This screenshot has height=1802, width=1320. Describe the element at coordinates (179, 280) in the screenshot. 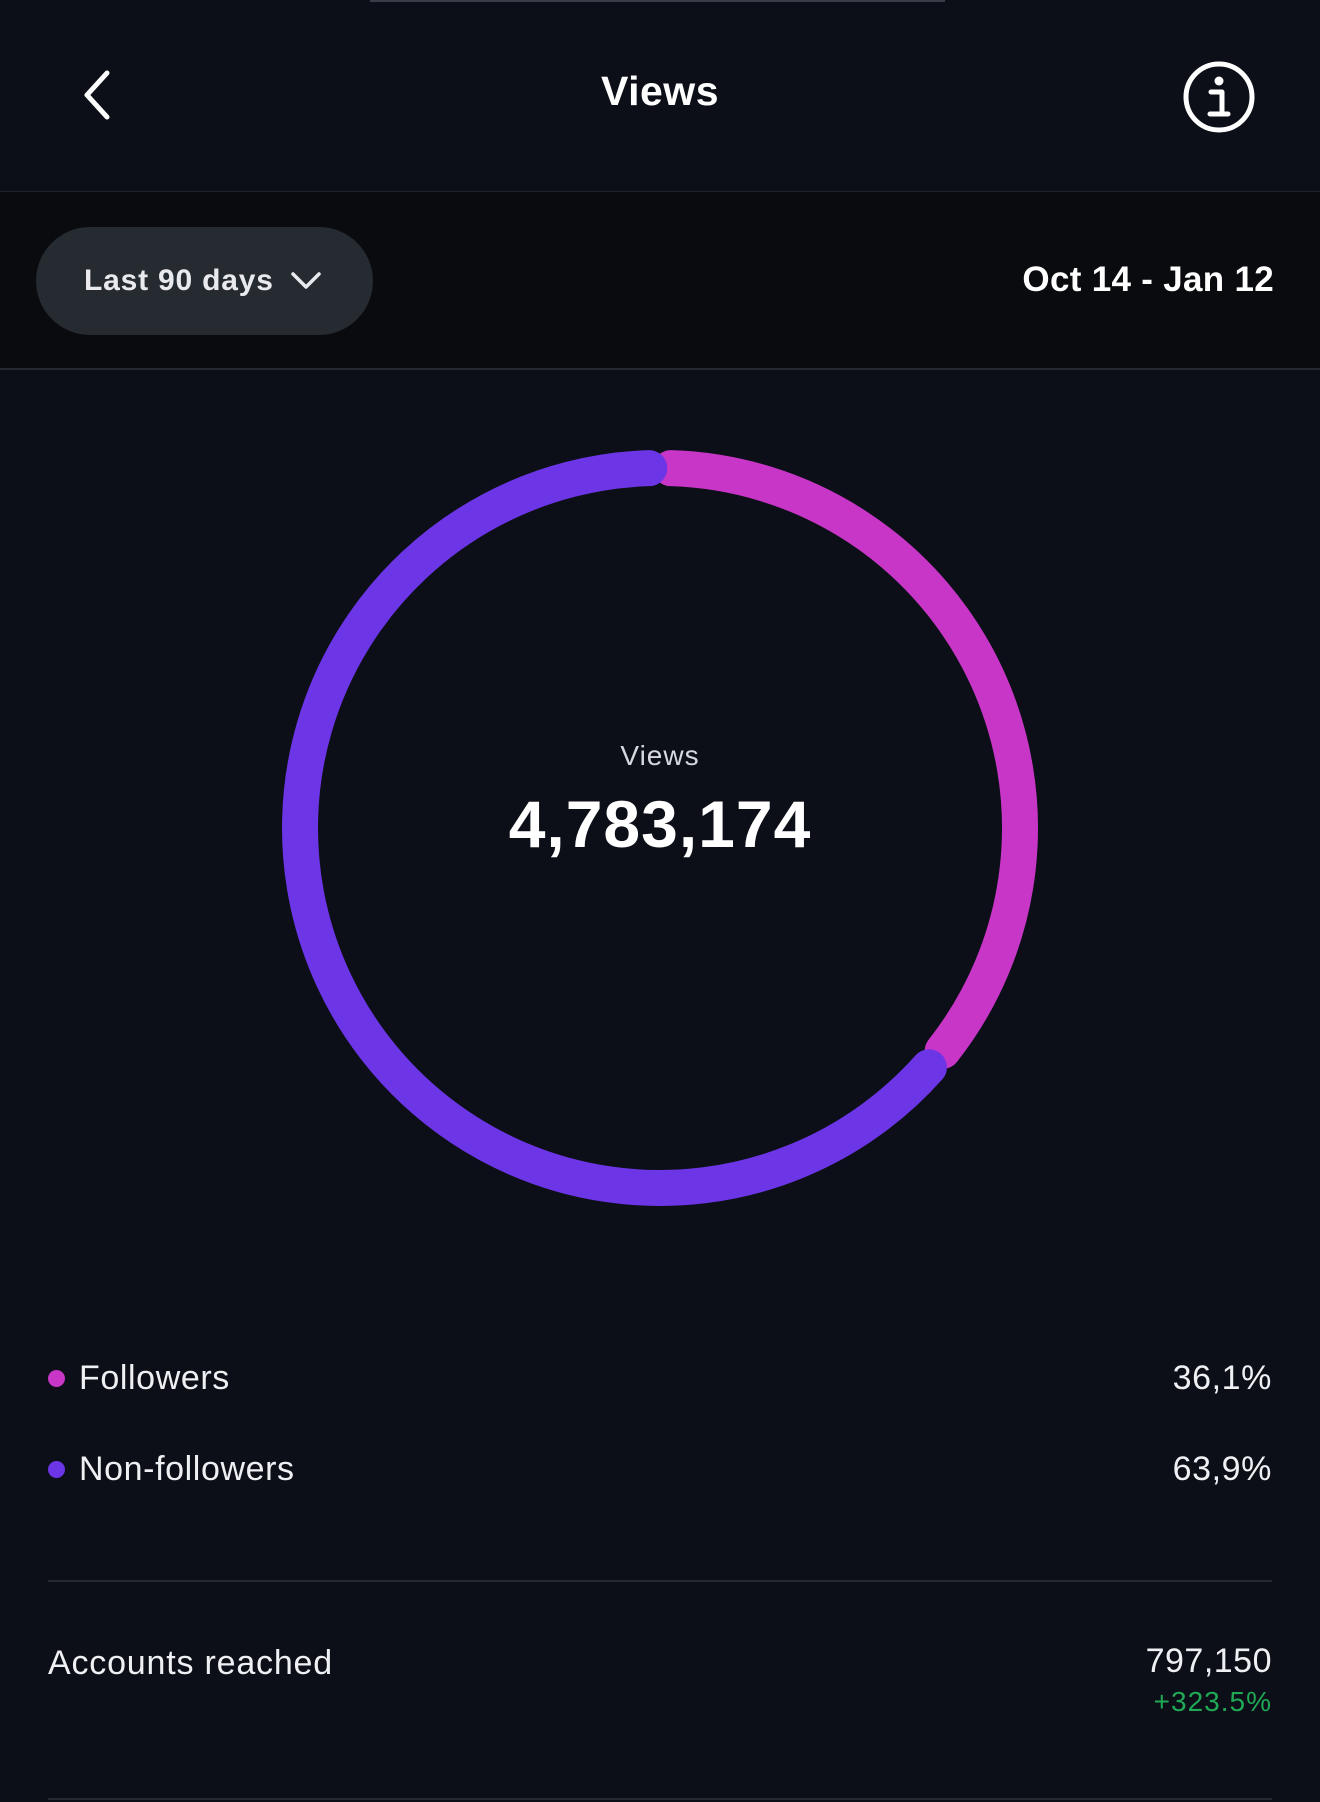

I see `date-range-dropdown-label: Last 90 days` at that location.